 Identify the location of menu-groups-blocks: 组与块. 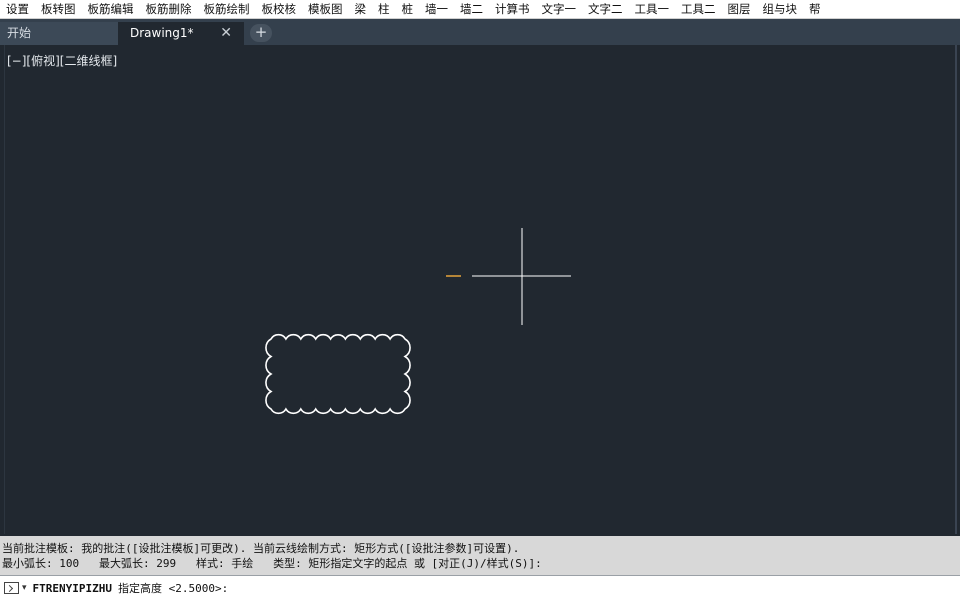
(780, 9).